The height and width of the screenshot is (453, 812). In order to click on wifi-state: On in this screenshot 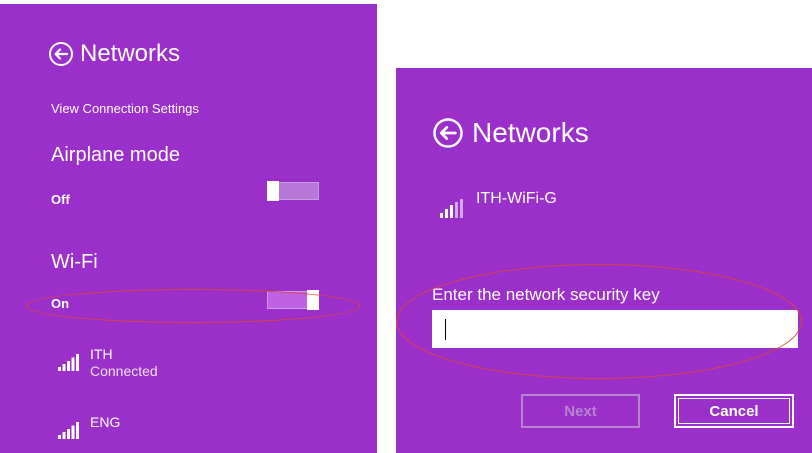, I will do `click(60, 303)`.